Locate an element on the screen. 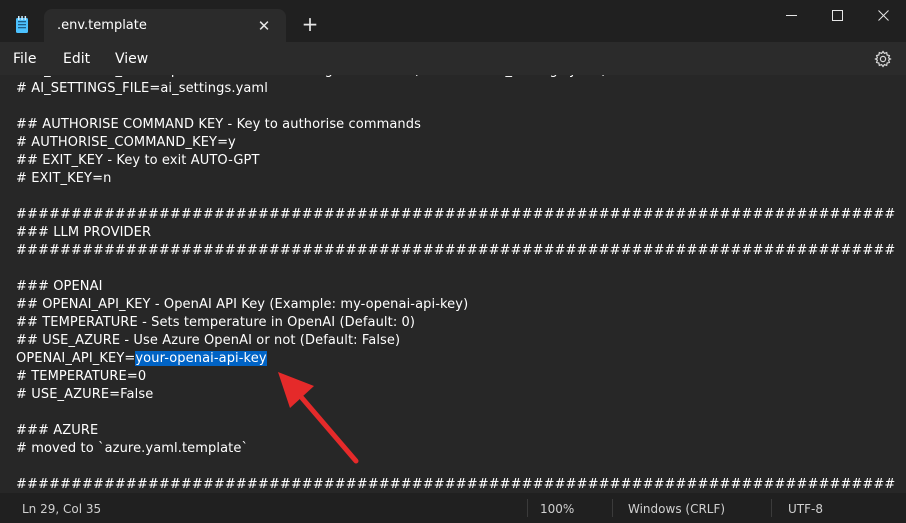 This screenshot has height=523, width=906. menu-bar: File Edit View is located at coordinates (453, 58).